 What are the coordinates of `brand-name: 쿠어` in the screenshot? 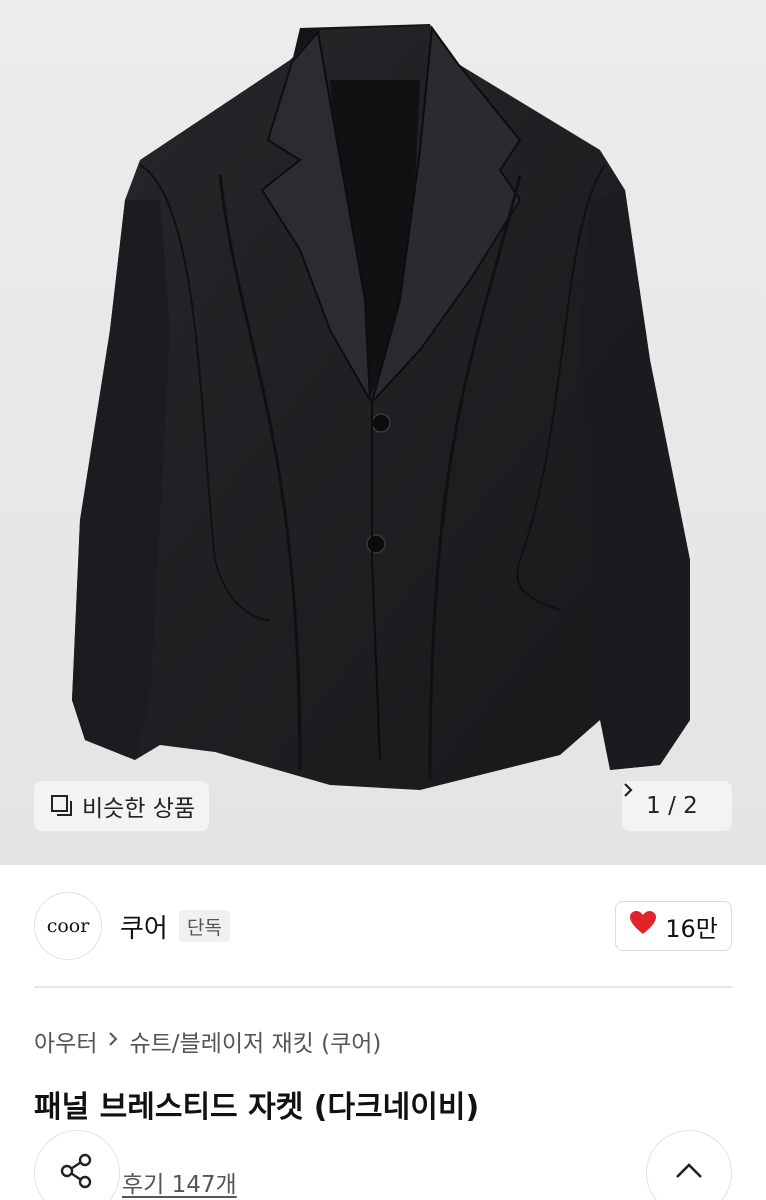 It's located at (144, 926).